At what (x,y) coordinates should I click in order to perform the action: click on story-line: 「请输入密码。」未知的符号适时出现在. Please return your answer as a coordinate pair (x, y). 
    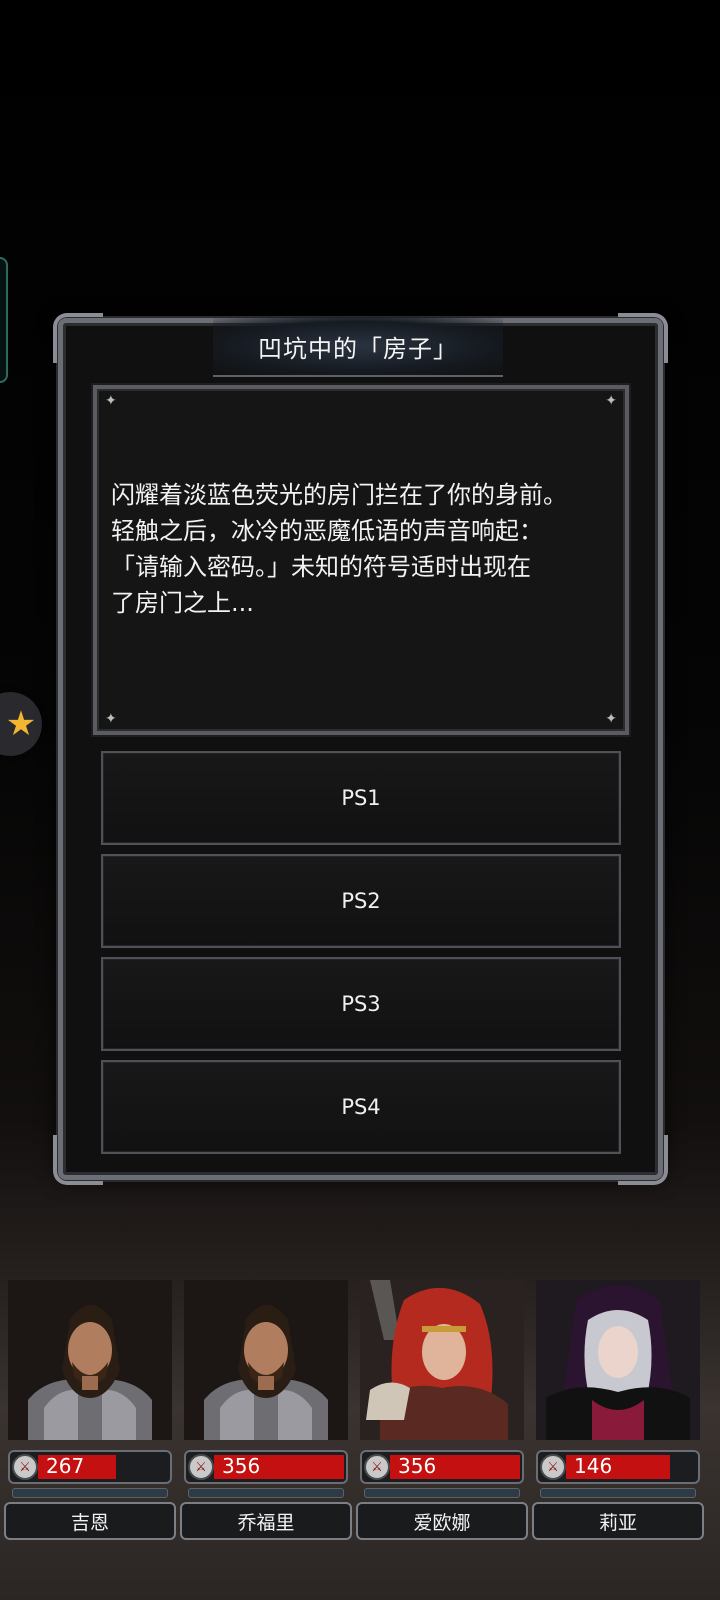
    Looking at the image, I should click on (321, 567).